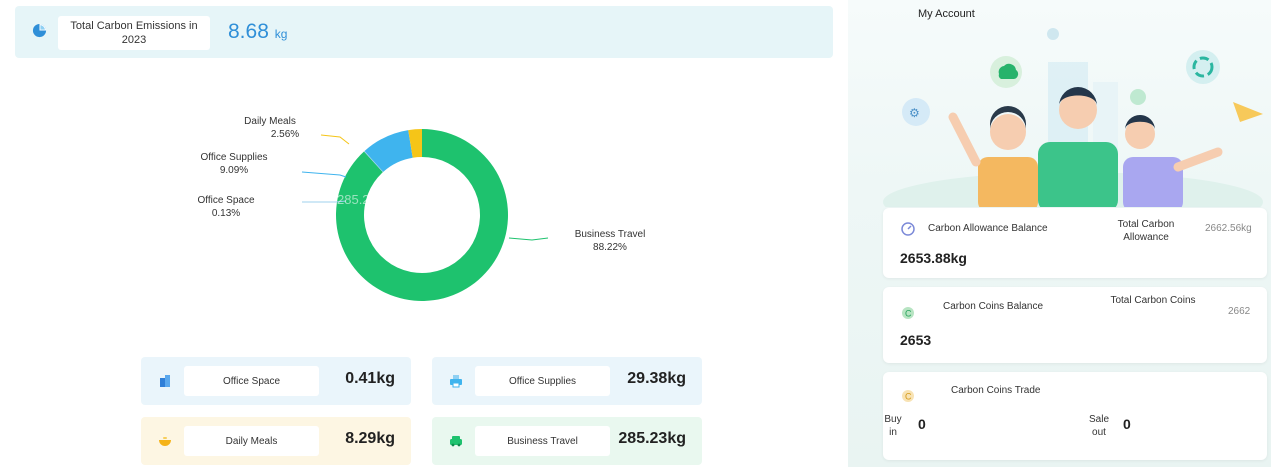 Image resolution: width=1271 pixels, height=467 pixels. What do you see at coordinates (281, 34) in the screenshot?
I see `total-value-unit: kg` at bounding box center [281, 34].